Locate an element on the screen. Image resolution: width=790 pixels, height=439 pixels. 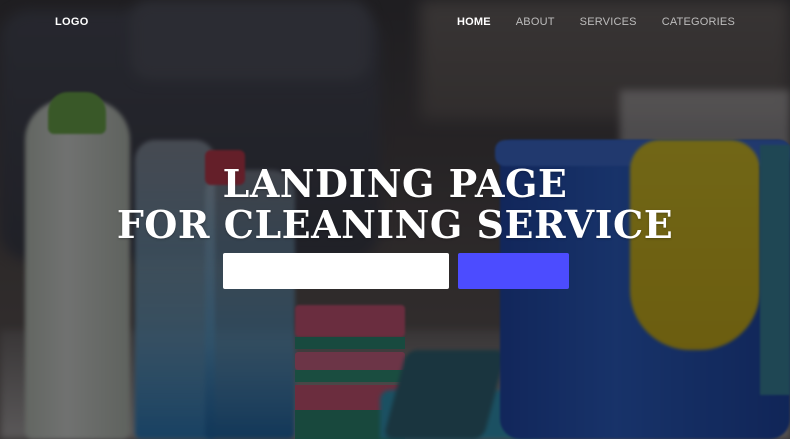
title-line-2: FOR CLEANING SERVICE is located at coordinates (395, 225).